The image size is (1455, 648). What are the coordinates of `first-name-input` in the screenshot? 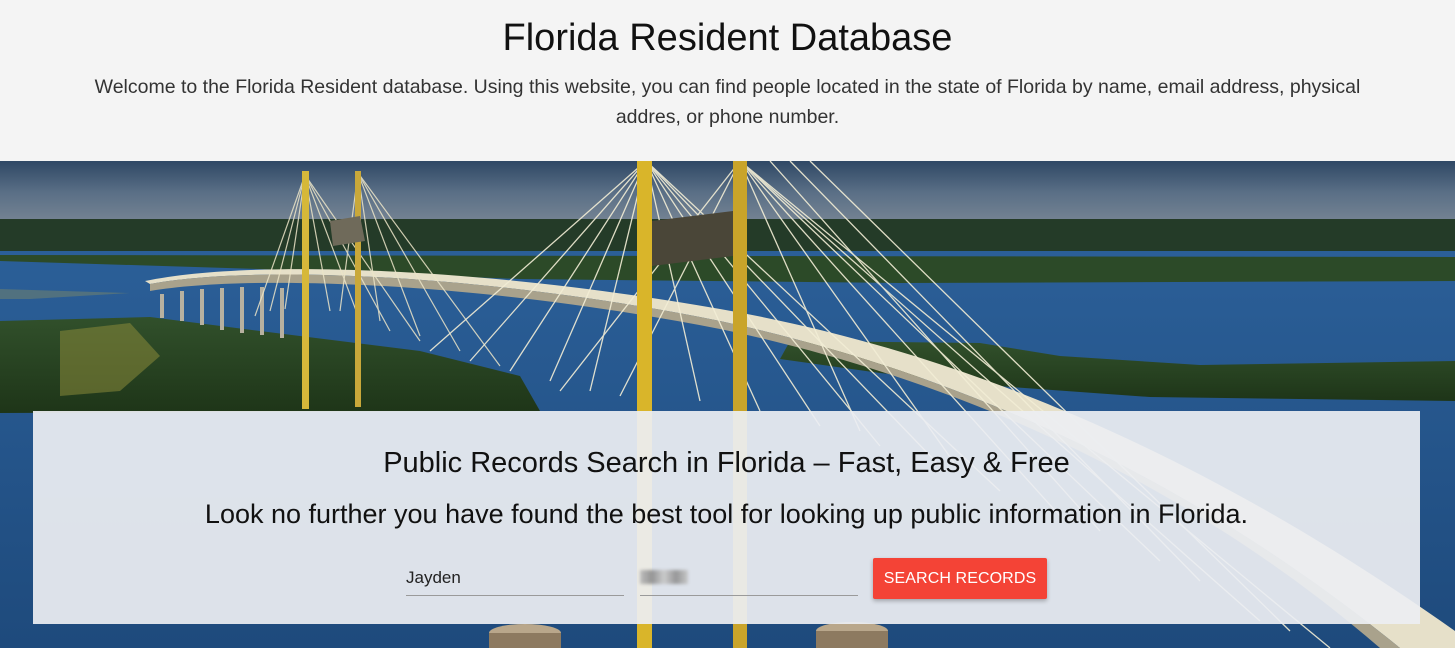 It's located at (515, 578).